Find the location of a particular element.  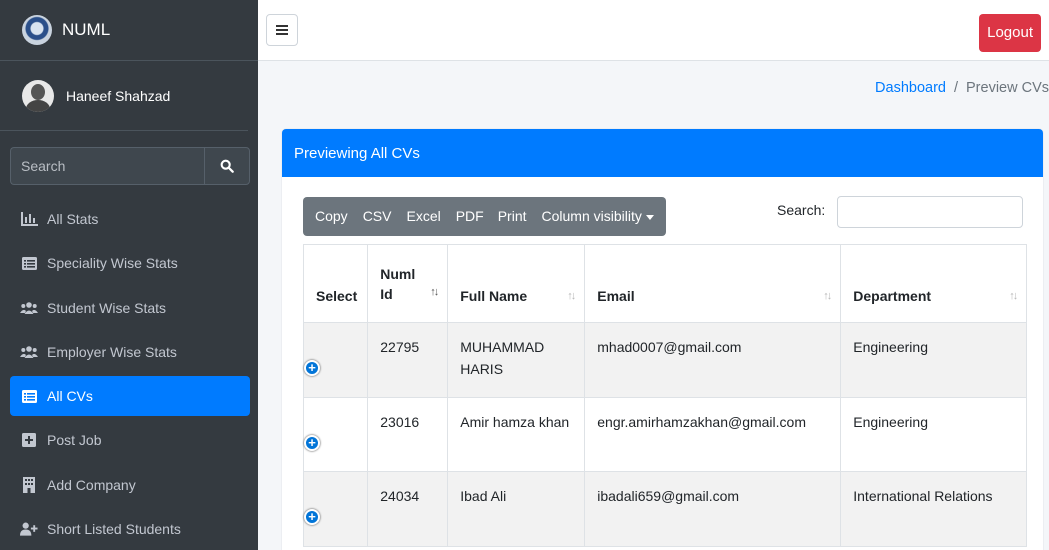

column-header-label: Numl Id is located at coordinates (398, 284).